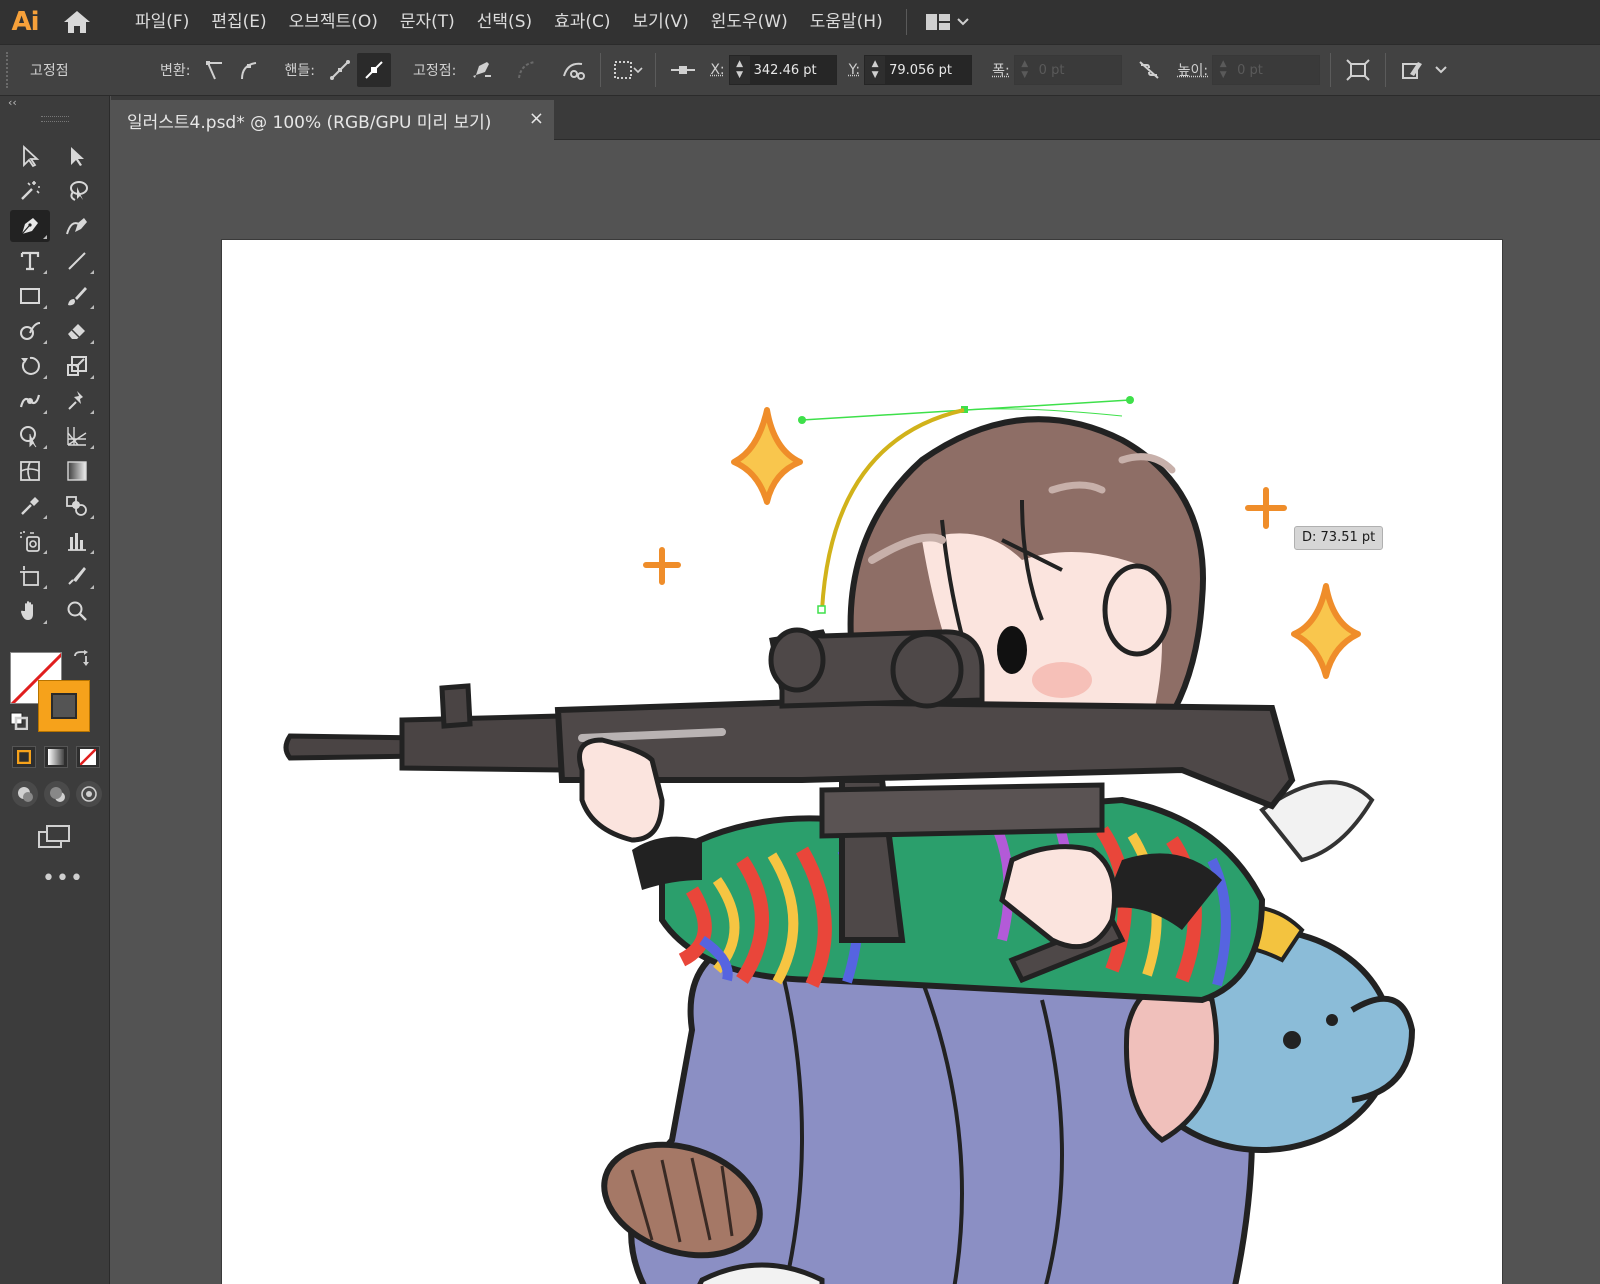 The height and width of the screenshot is (1284, 1600). What do you see at coordinates (77, 296) in the screenshot?
I see `paintbrush-tool` at bounding box center [77, 296].